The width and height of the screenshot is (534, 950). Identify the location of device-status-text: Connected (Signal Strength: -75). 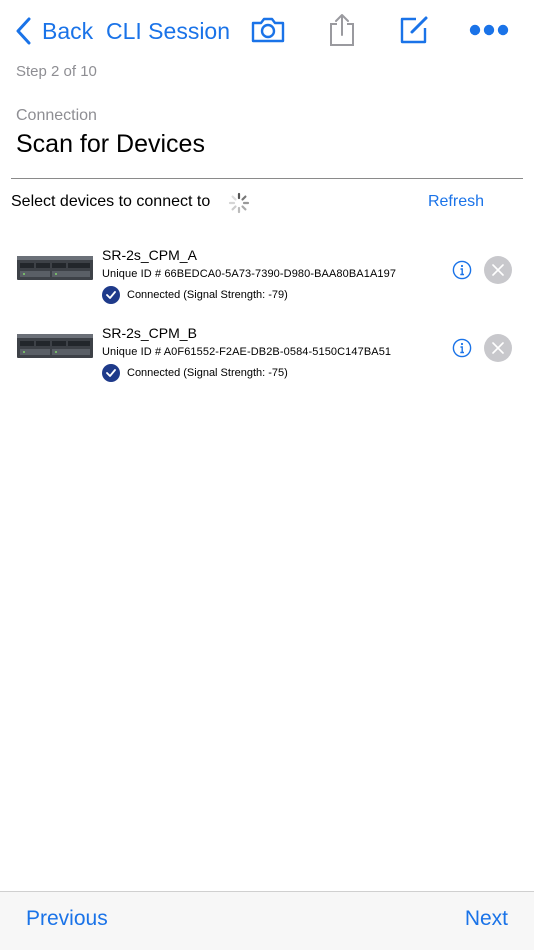
(207, 373).